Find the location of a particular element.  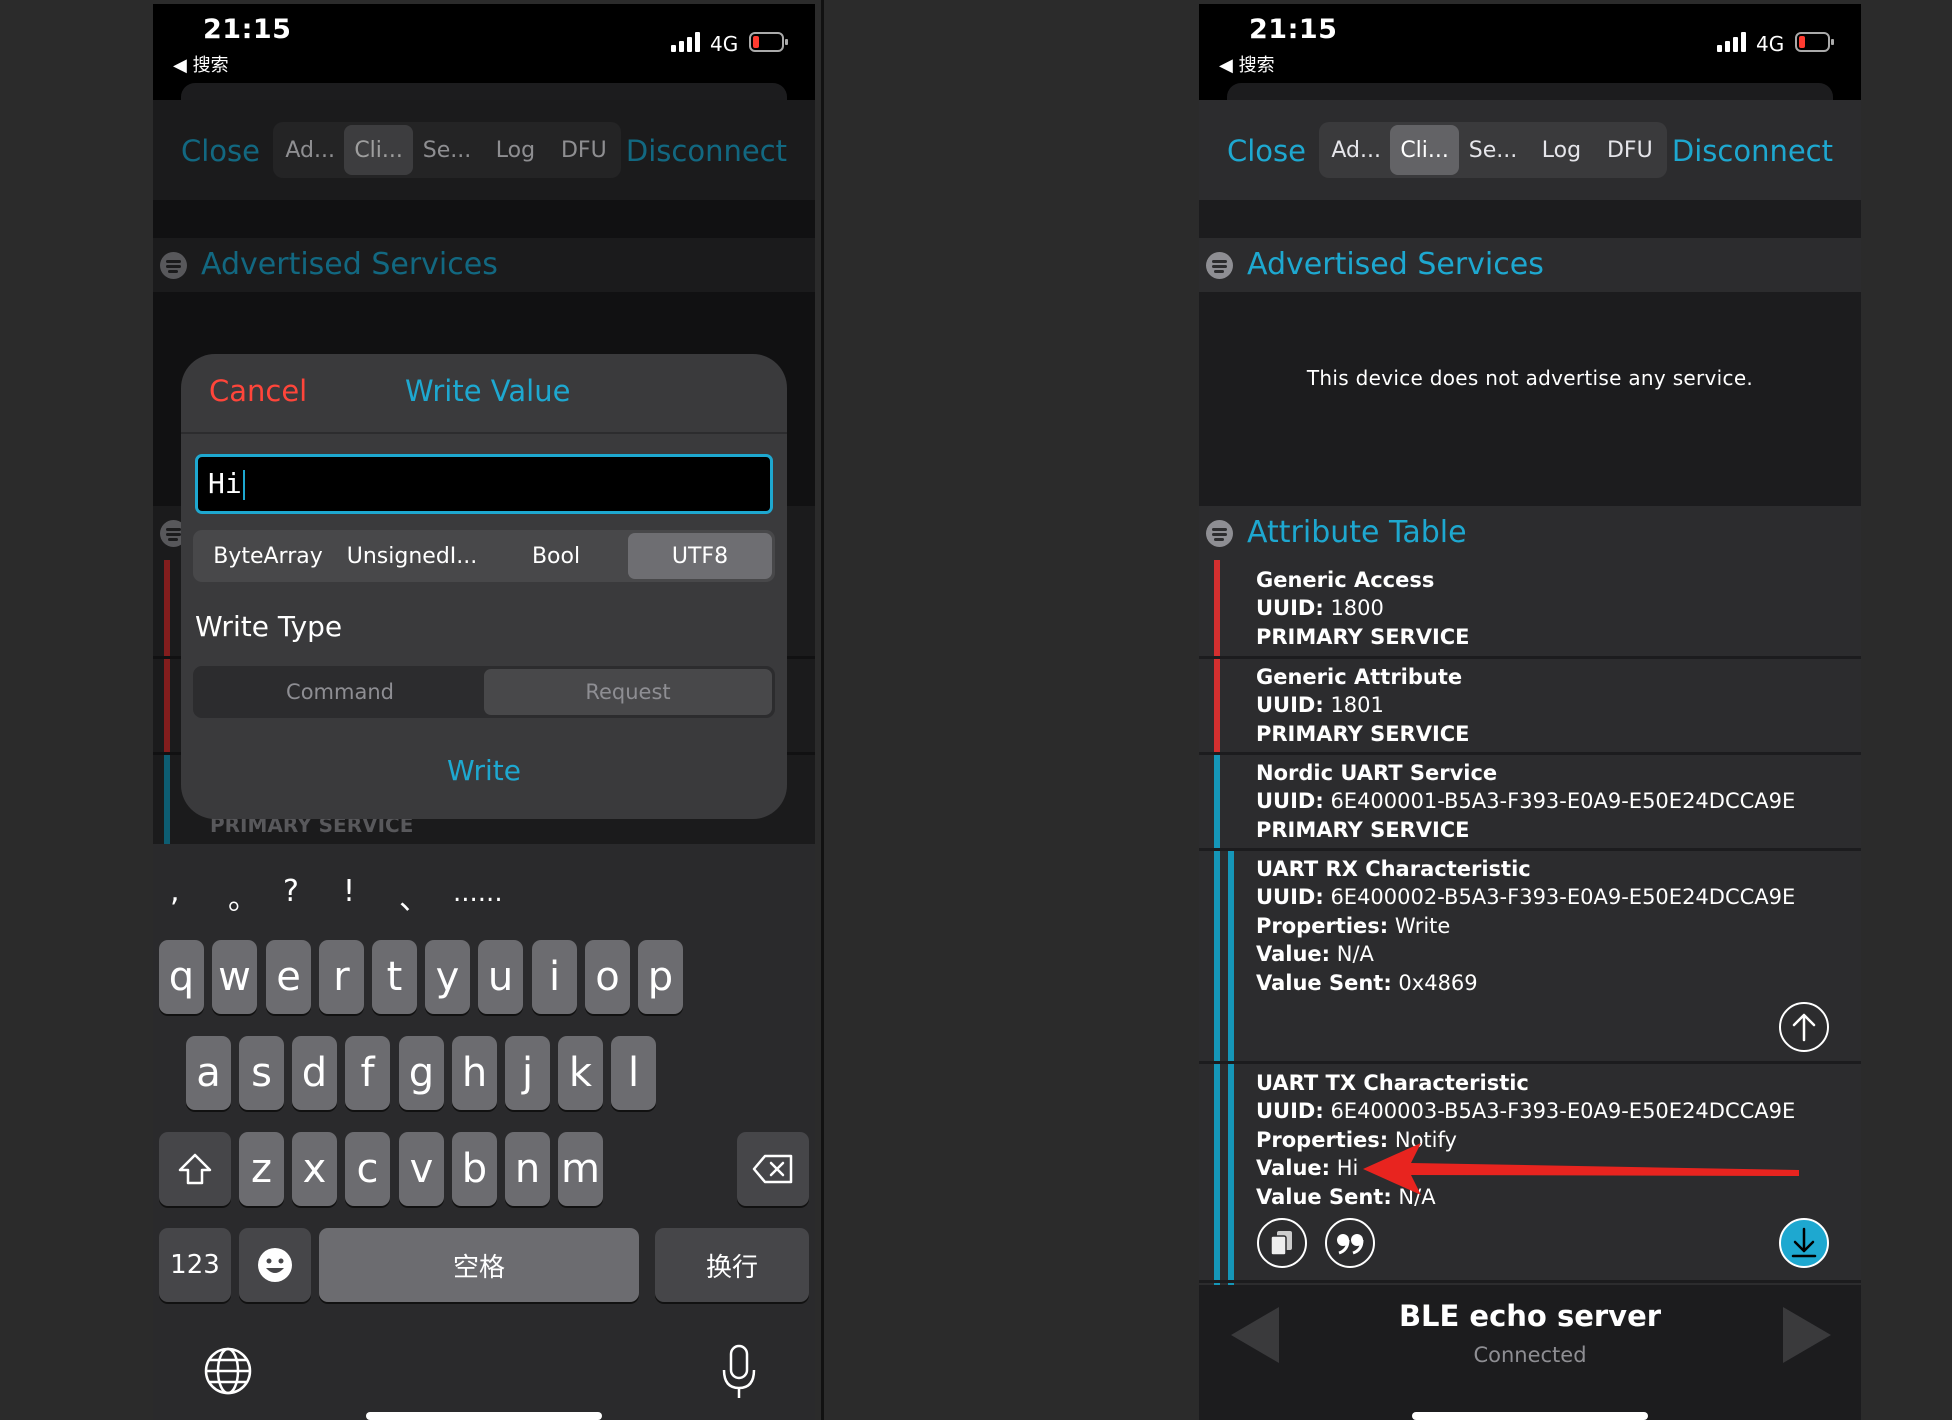

write-button: Write is located at coordinates (484, 770).